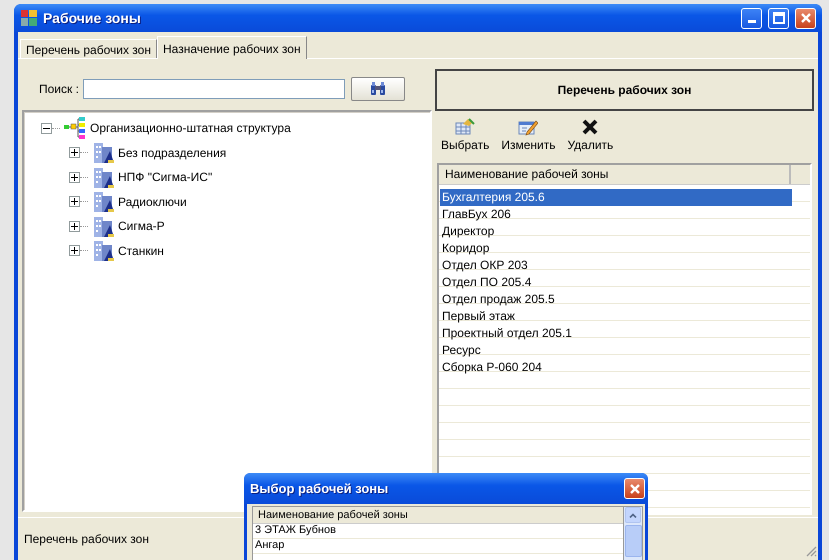 Image resolution: width=829 pixels, height=560 pixels. What do you see at coordinates (172, 153) in the screenshot?
I see `tree-item: Без подразделения` at bounding box center [172, 153].